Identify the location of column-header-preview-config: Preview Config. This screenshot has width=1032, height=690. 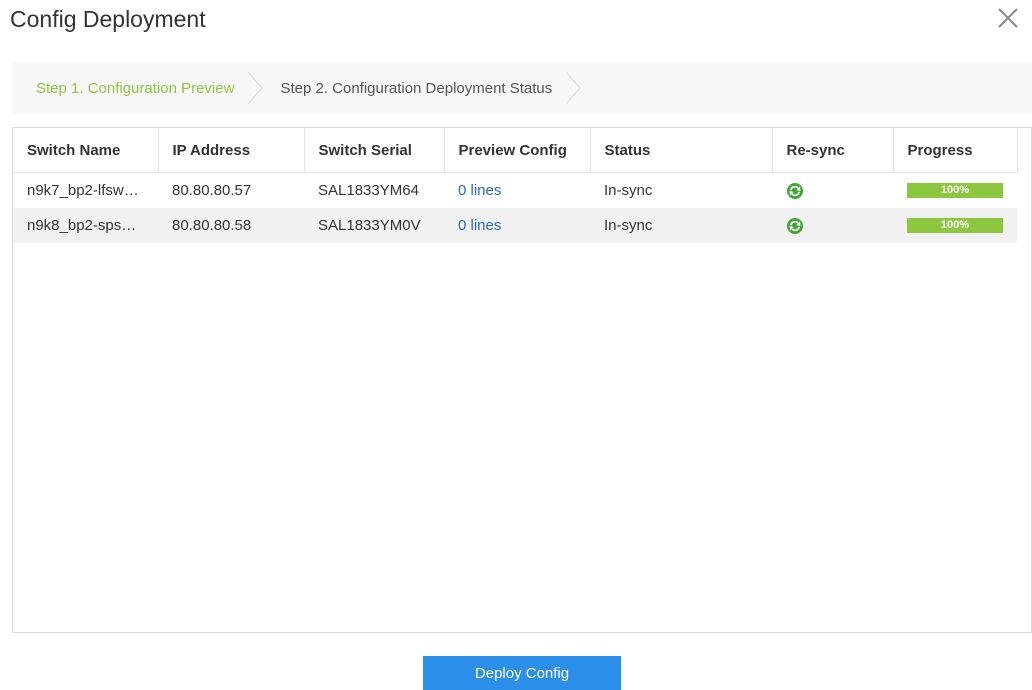
(517, 150).